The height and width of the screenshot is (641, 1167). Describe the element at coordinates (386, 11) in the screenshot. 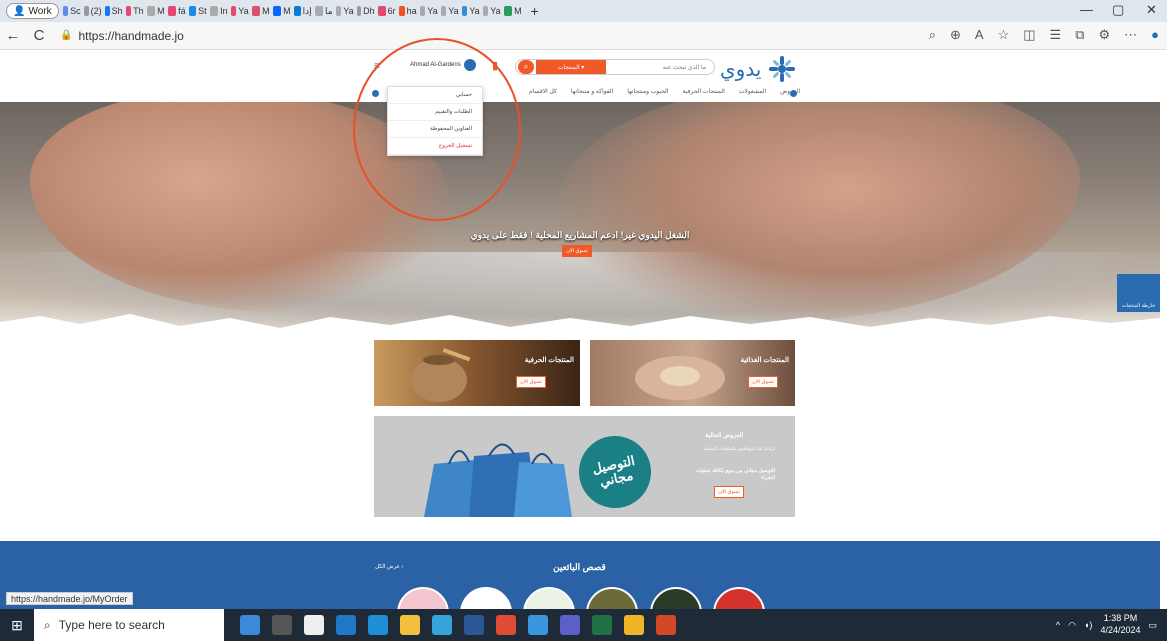

I see `browser-tab: 6r` at that location.